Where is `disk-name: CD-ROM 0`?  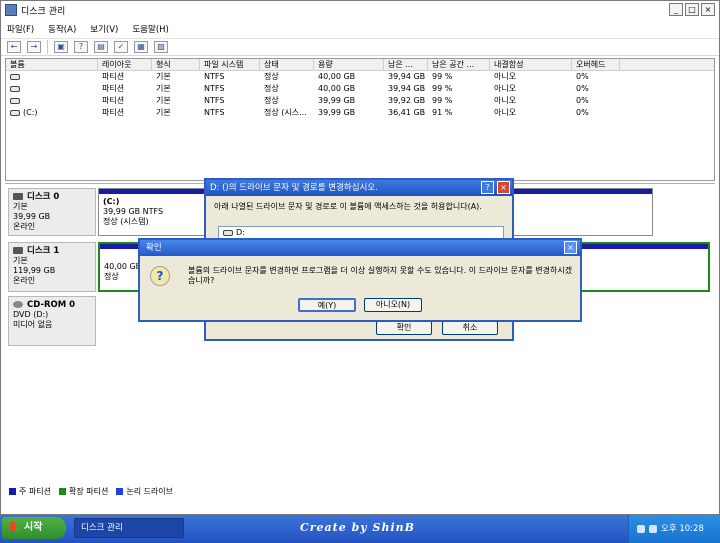 disk-name: CD-ROM 0 is located at coordinates (51, 305).